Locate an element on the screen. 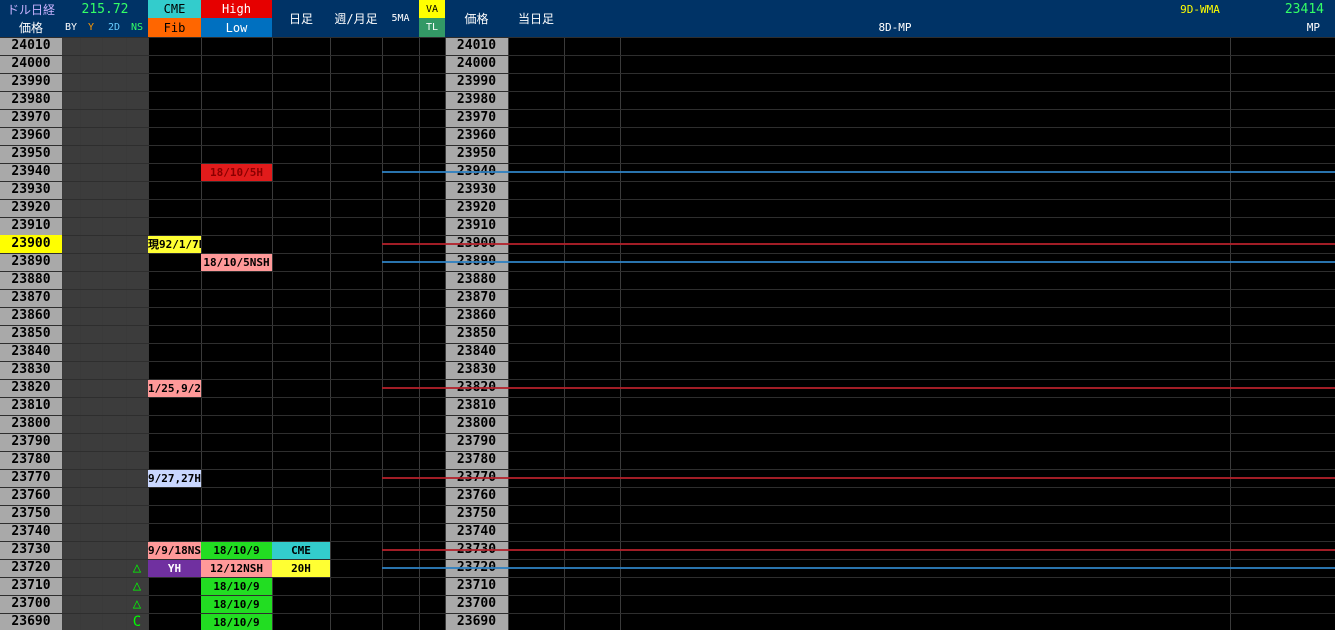 The height and width of the screenshot is (630, 1335). price-cell-left: 23710 is located at coordinates (31, 586).